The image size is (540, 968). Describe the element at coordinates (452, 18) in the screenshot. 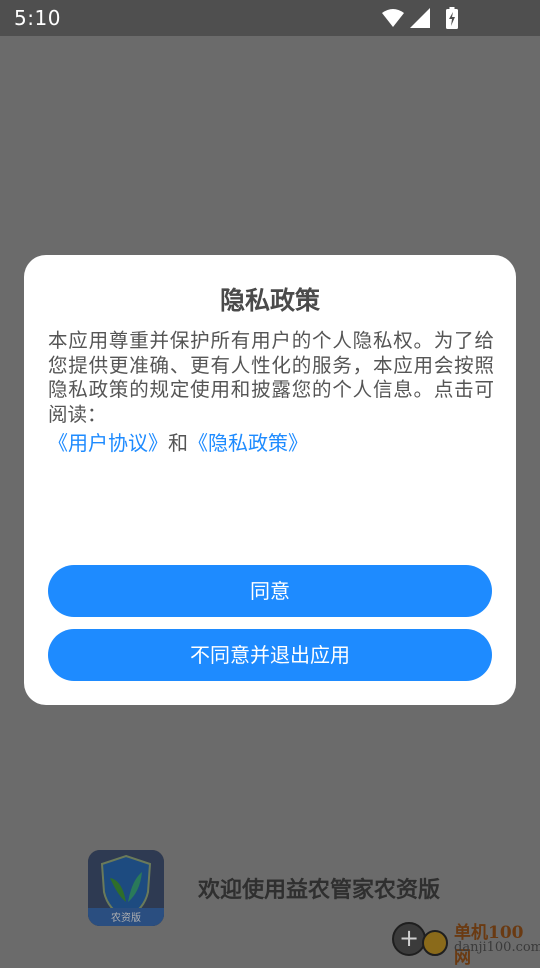

I see `battery-charging-icon` at that location.